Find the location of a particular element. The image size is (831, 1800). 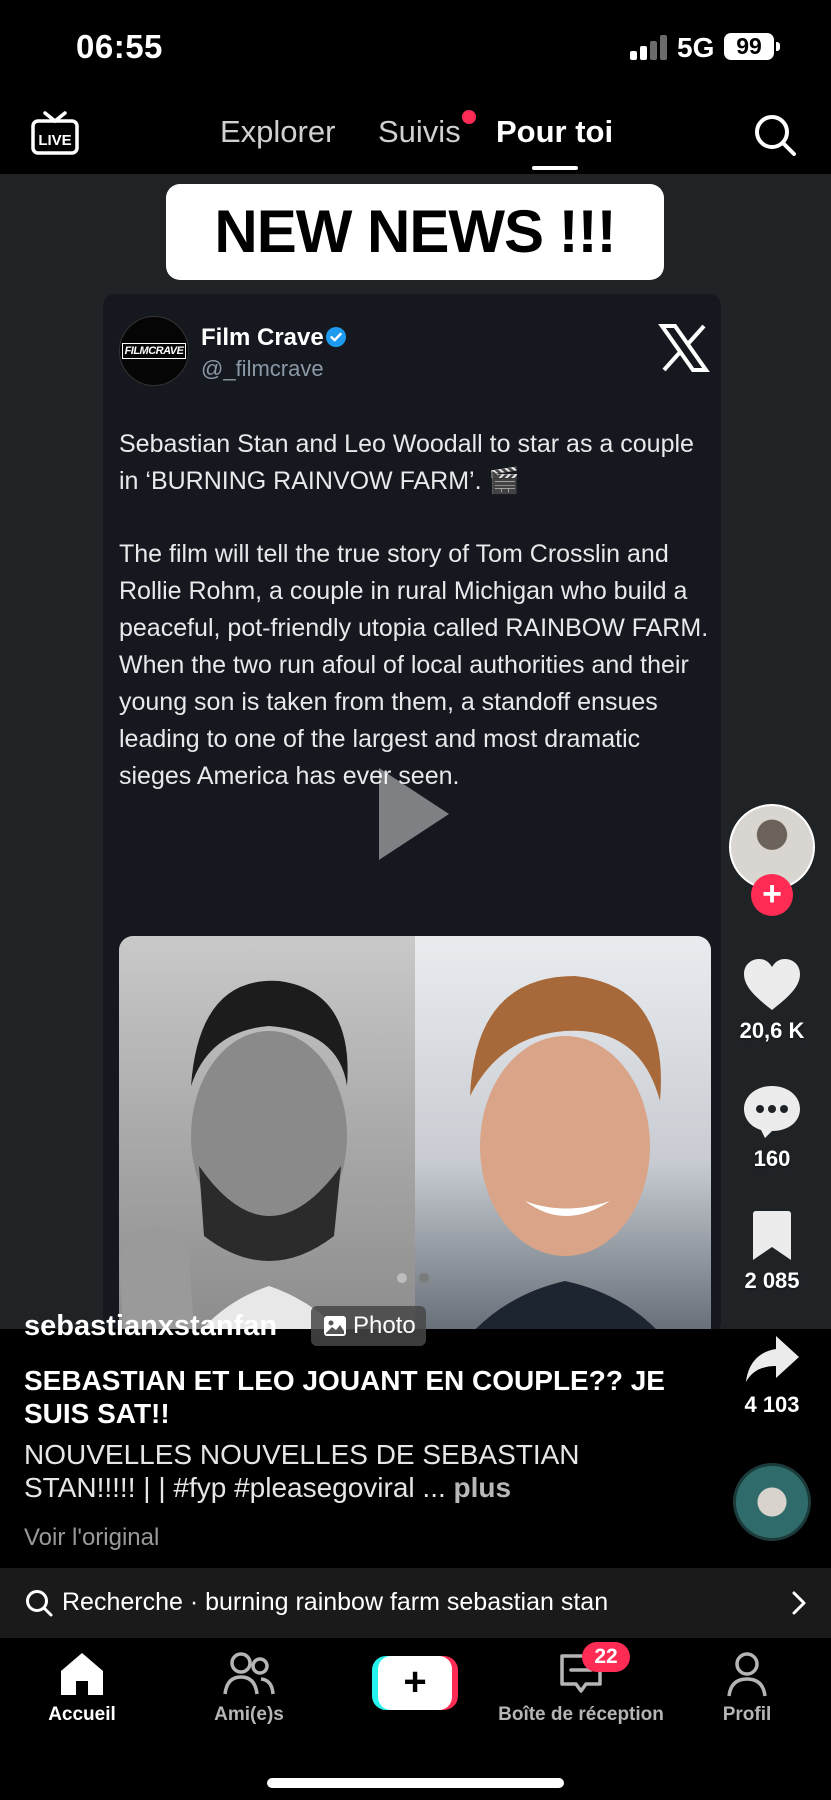

x-logo-icon is located at coordinates (684, 348).